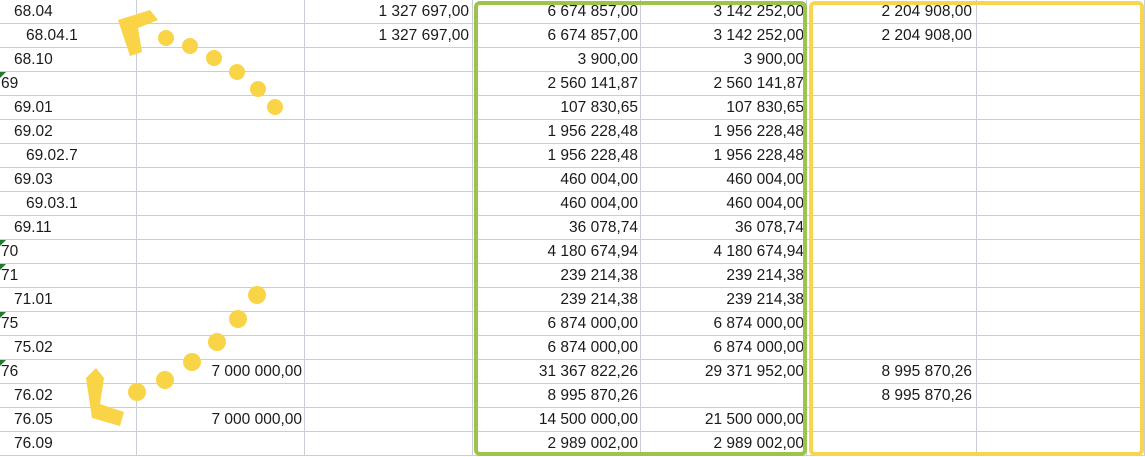  What do you see at coordinates (68, 108) in the screenshot?
I see `code-cell: 69.01` at bounding box center [68, 108].